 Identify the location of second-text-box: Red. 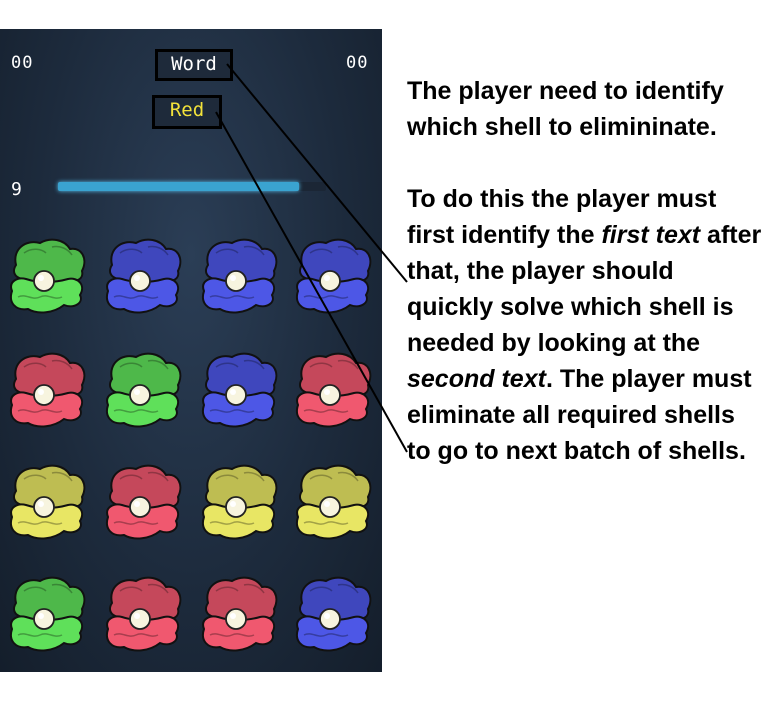
(187, 112).